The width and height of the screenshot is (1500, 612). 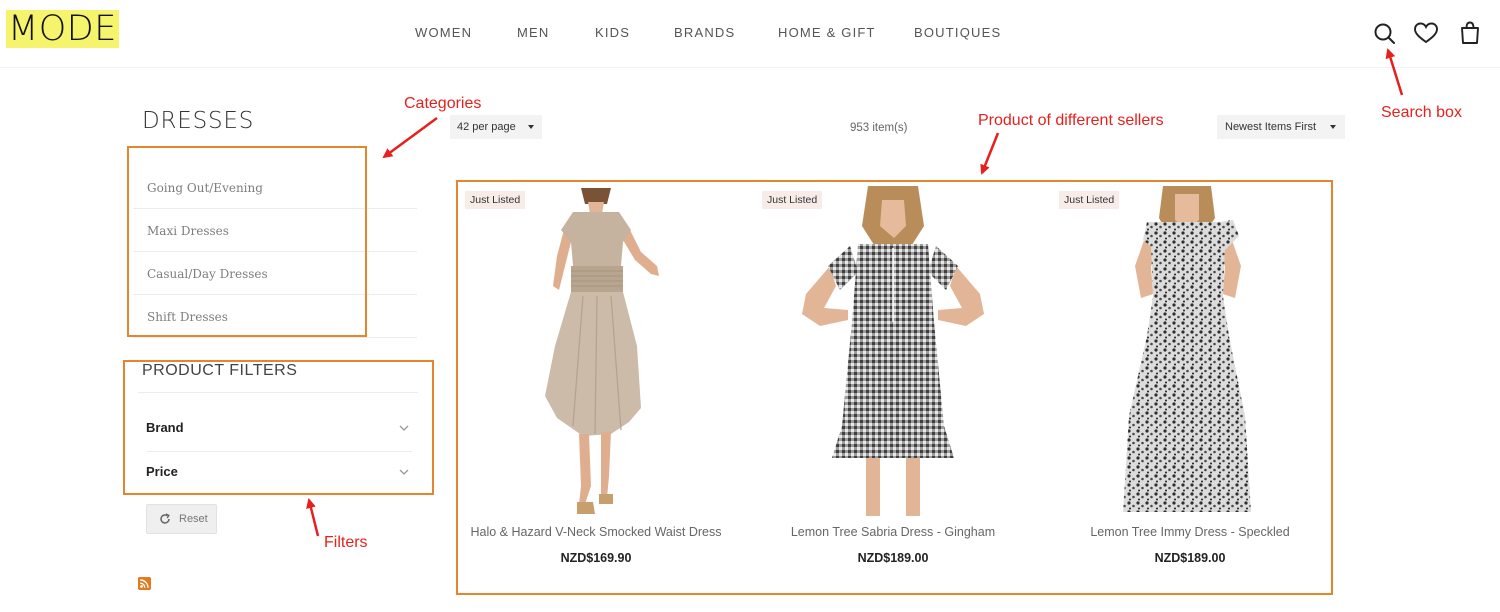 What do you see at coordinates (410, 137) in the screenshot?
I see `arrow-categories` at bounding box center [410, 137].